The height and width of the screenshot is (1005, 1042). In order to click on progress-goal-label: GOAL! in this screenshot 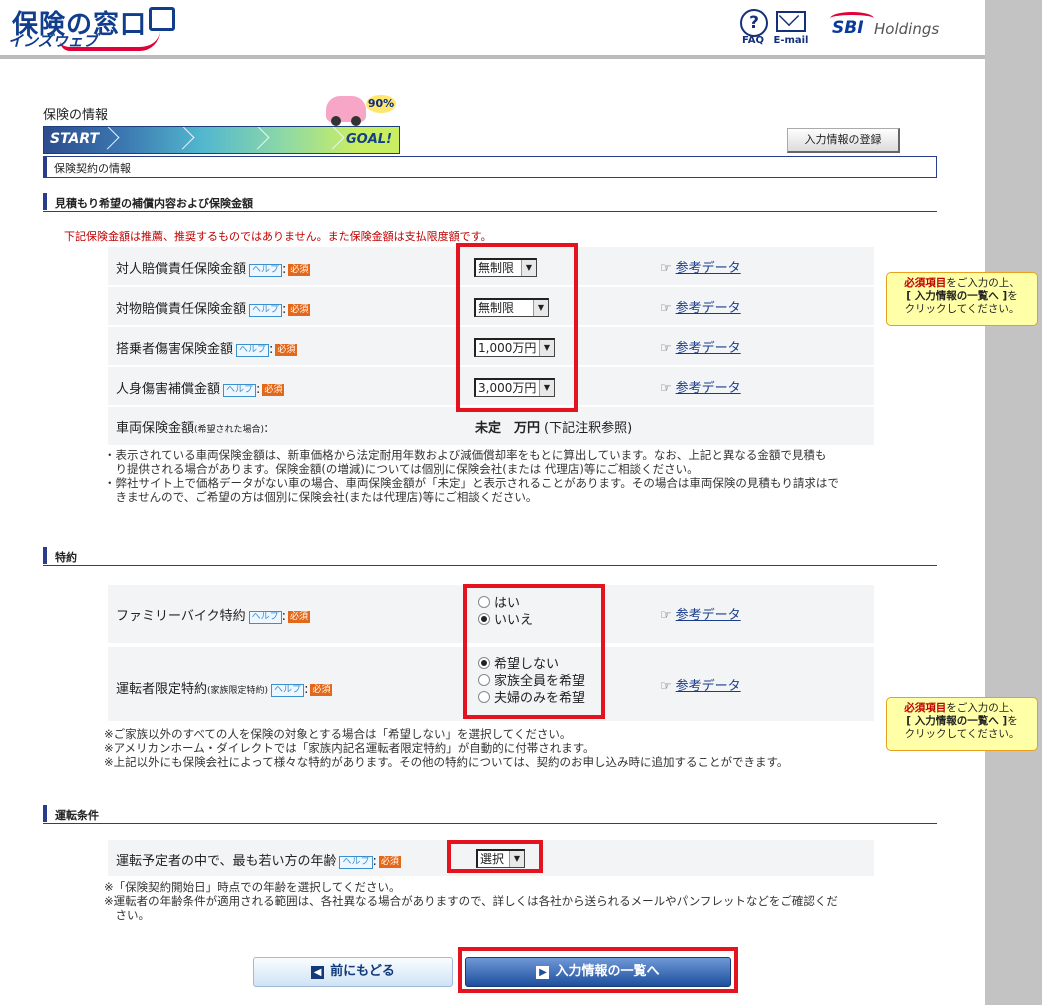, I will do `click(369, 139)`.